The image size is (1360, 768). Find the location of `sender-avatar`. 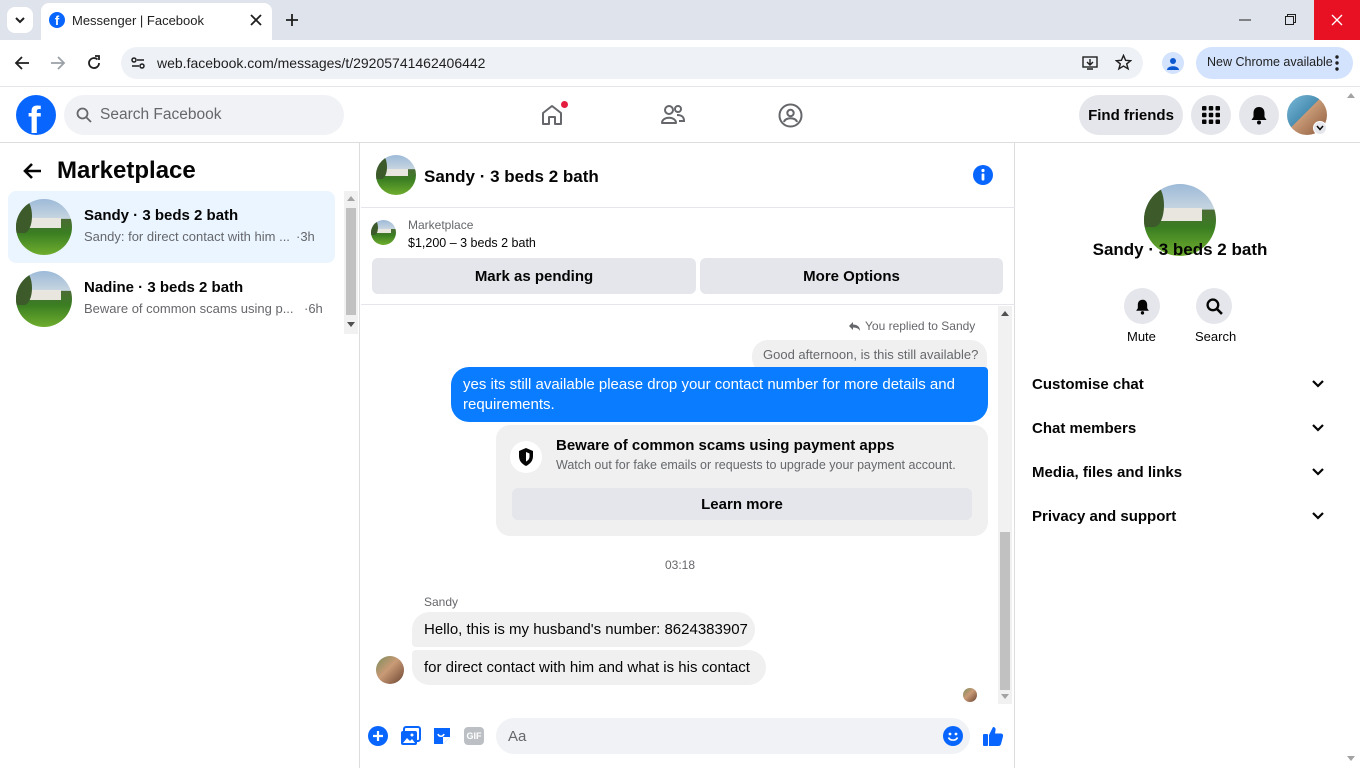

sender-avatar is located at coordinates (390, 670).